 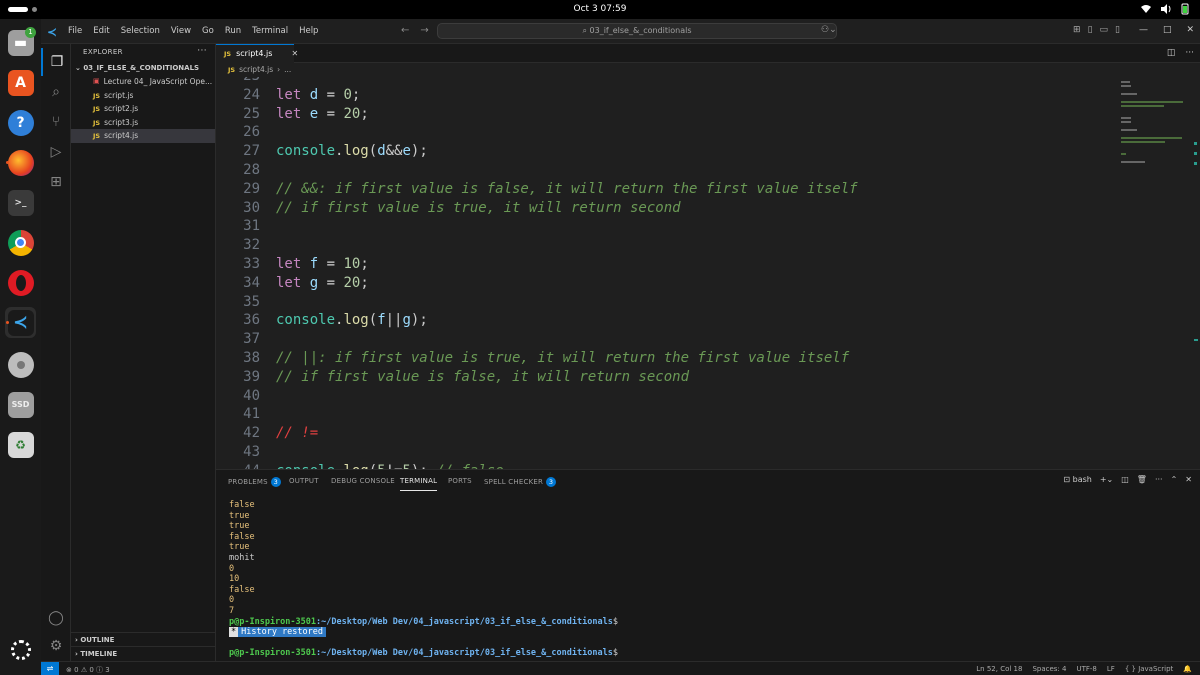 What do you see at coordinates (251, 282) in the screenshot?
I see `line-number: 34` at bounding box center [251, 282].